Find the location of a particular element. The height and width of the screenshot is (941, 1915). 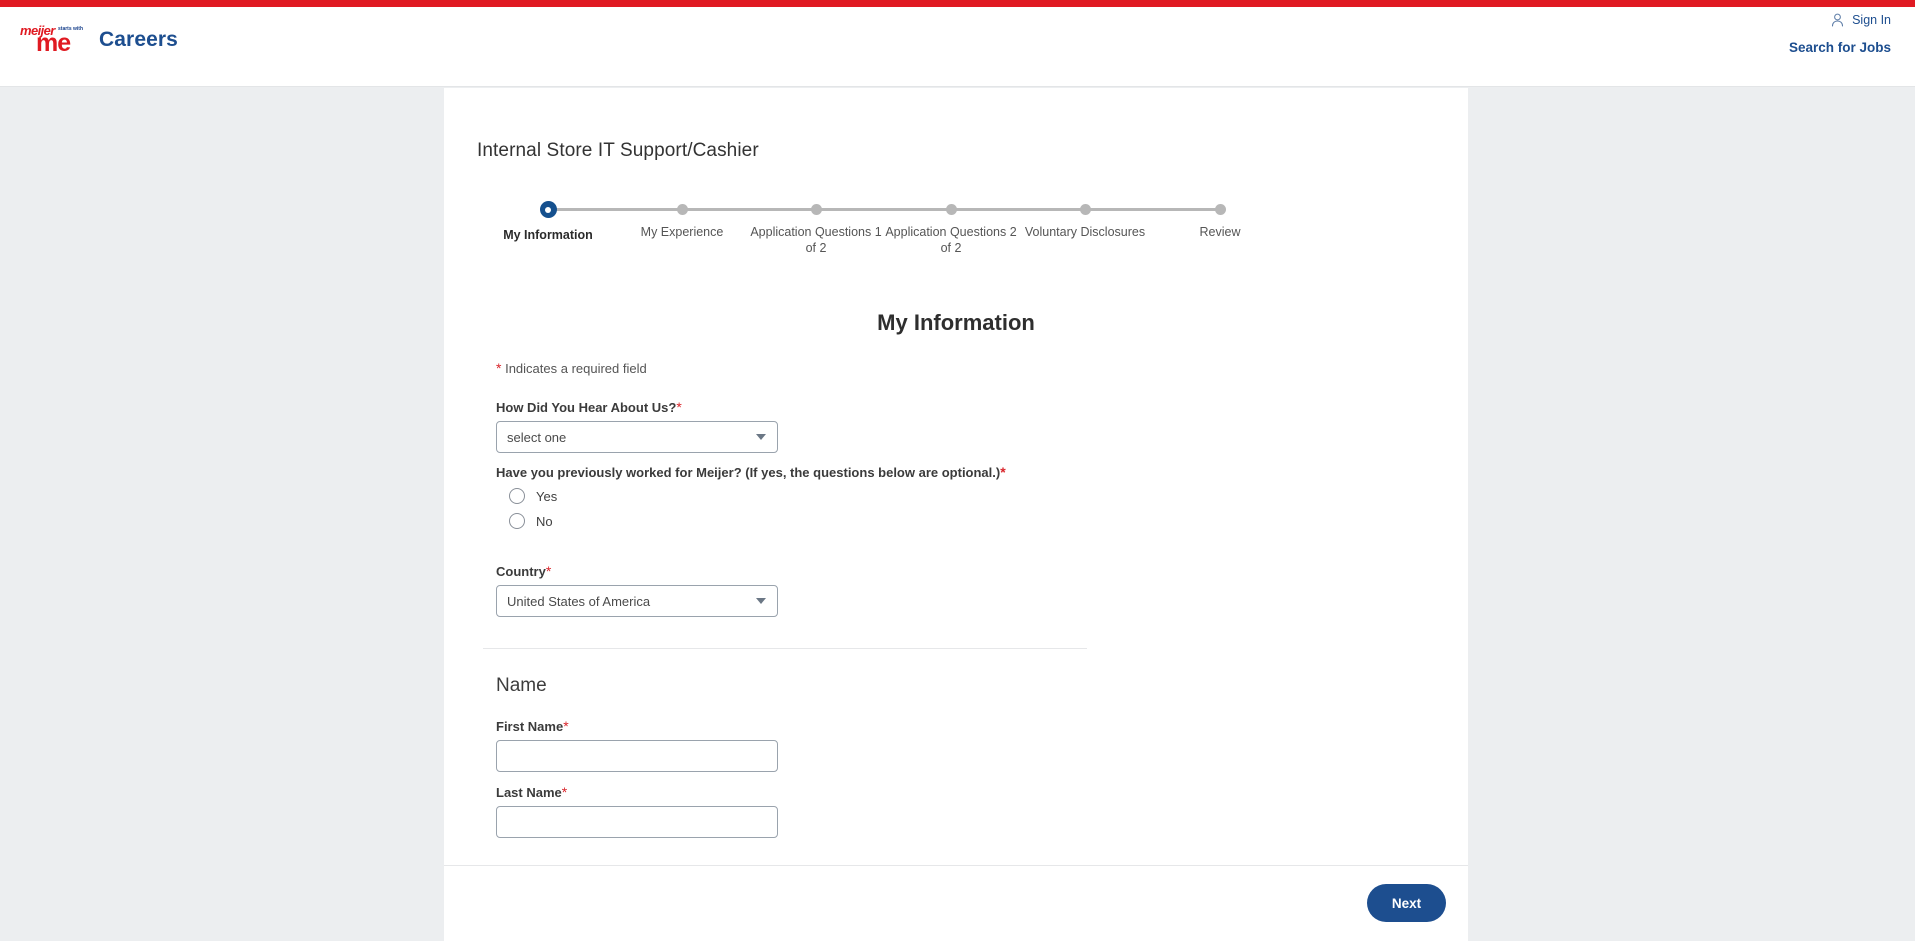

field-last-name: Last Name* is located at coordinates (956, 811).